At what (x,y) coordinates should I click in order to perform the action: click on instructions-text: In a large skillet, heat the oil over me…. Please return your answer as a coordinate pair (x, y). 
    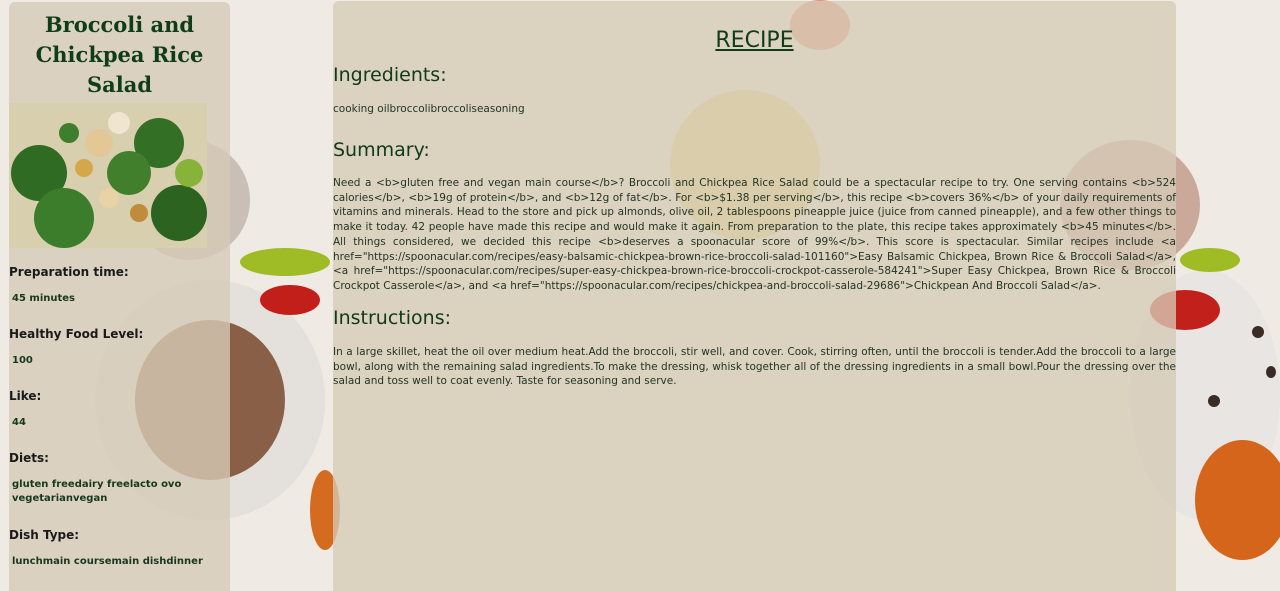
    Looking at the image, I should click on (754, 367).